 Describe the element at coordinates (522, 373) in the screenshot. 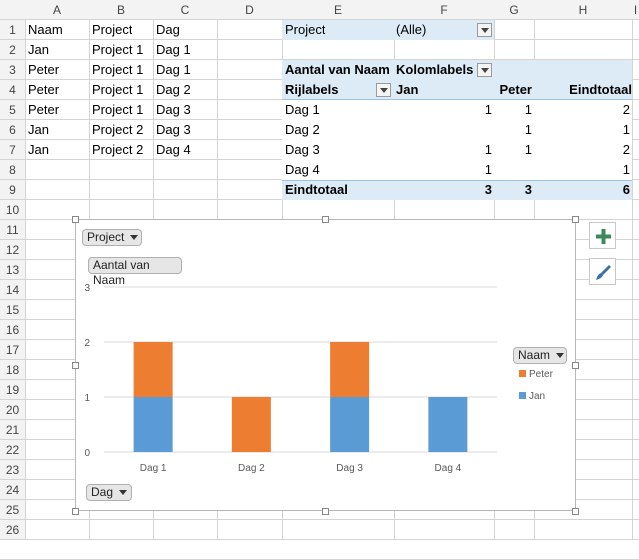

I see `legend-swatch-peter` at that location.